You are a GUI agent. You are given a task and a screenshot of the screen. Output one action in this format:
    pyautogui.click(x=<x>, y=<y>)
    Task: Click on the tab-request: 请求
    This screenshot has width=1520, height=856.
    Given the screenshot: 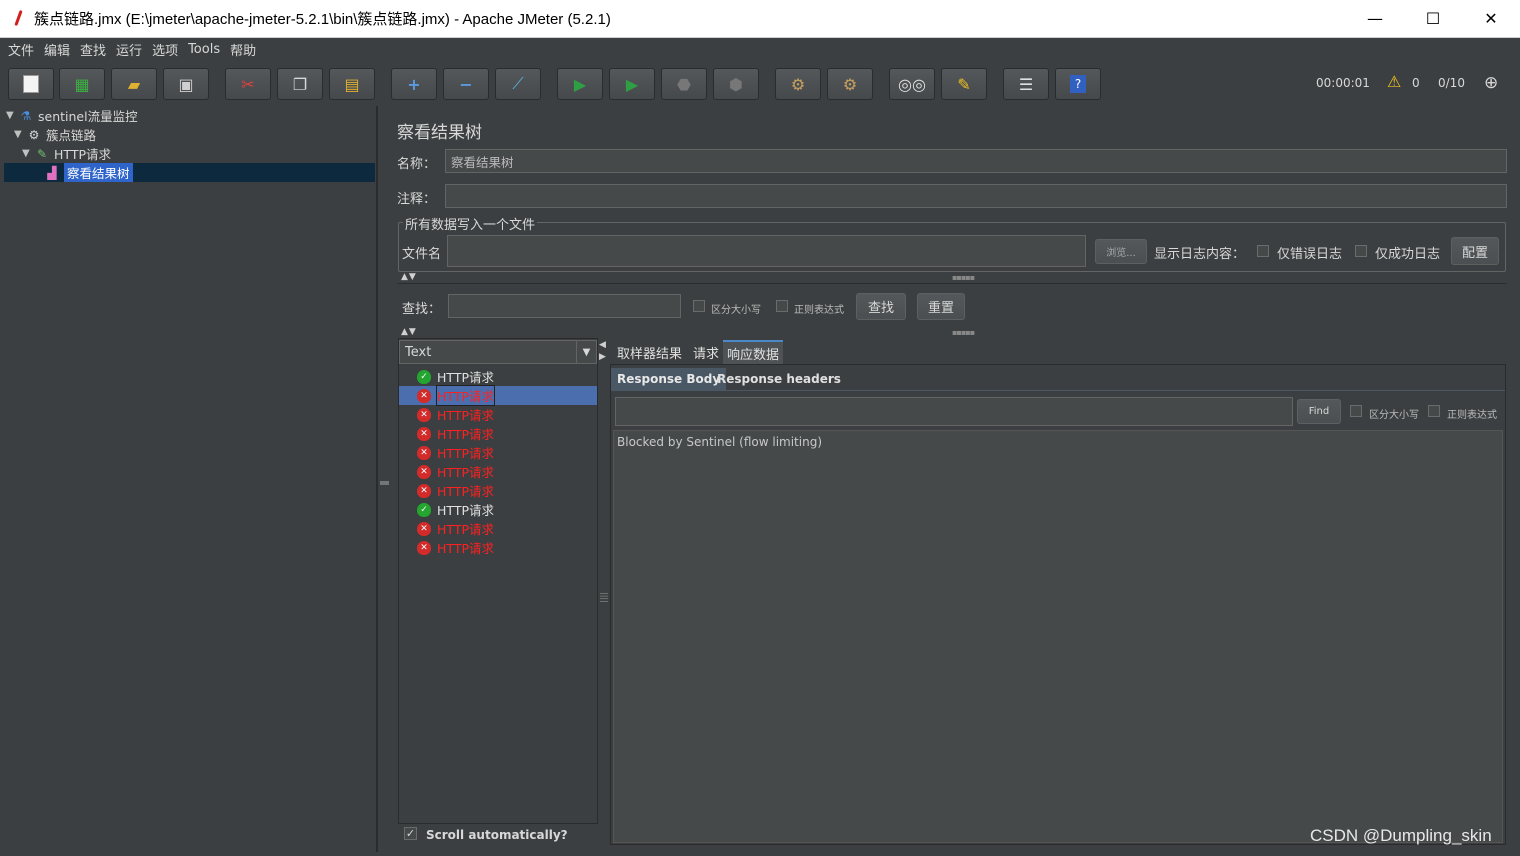 What is the action you would take?
    pyautogui.click(x=706, y=352)
    